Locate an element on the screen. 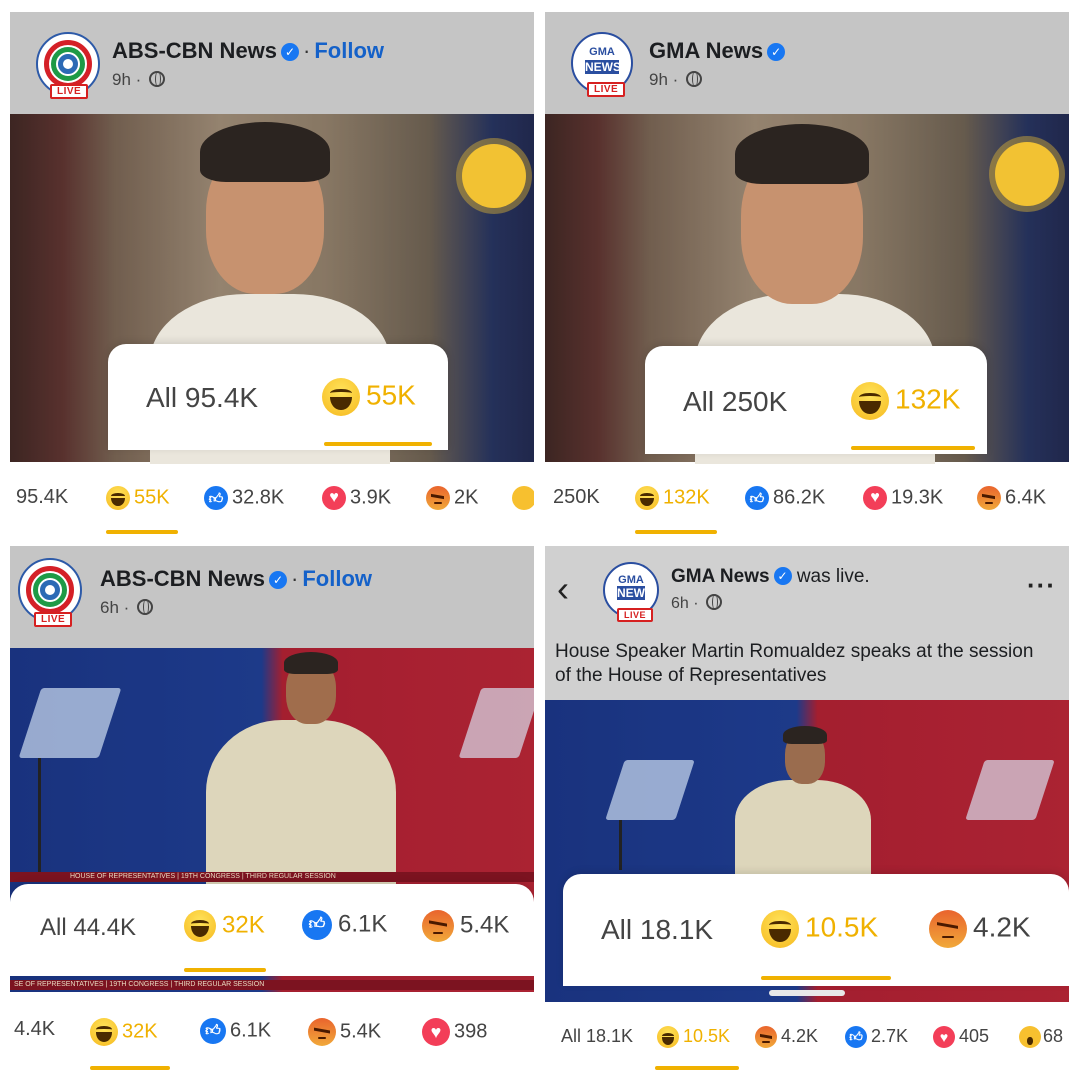 The height and width of the screenshot is (1080, 1080). post-header: LIVE ABS-CBN News ✓ · Follow 6h · is located at coordinates (272, 597).